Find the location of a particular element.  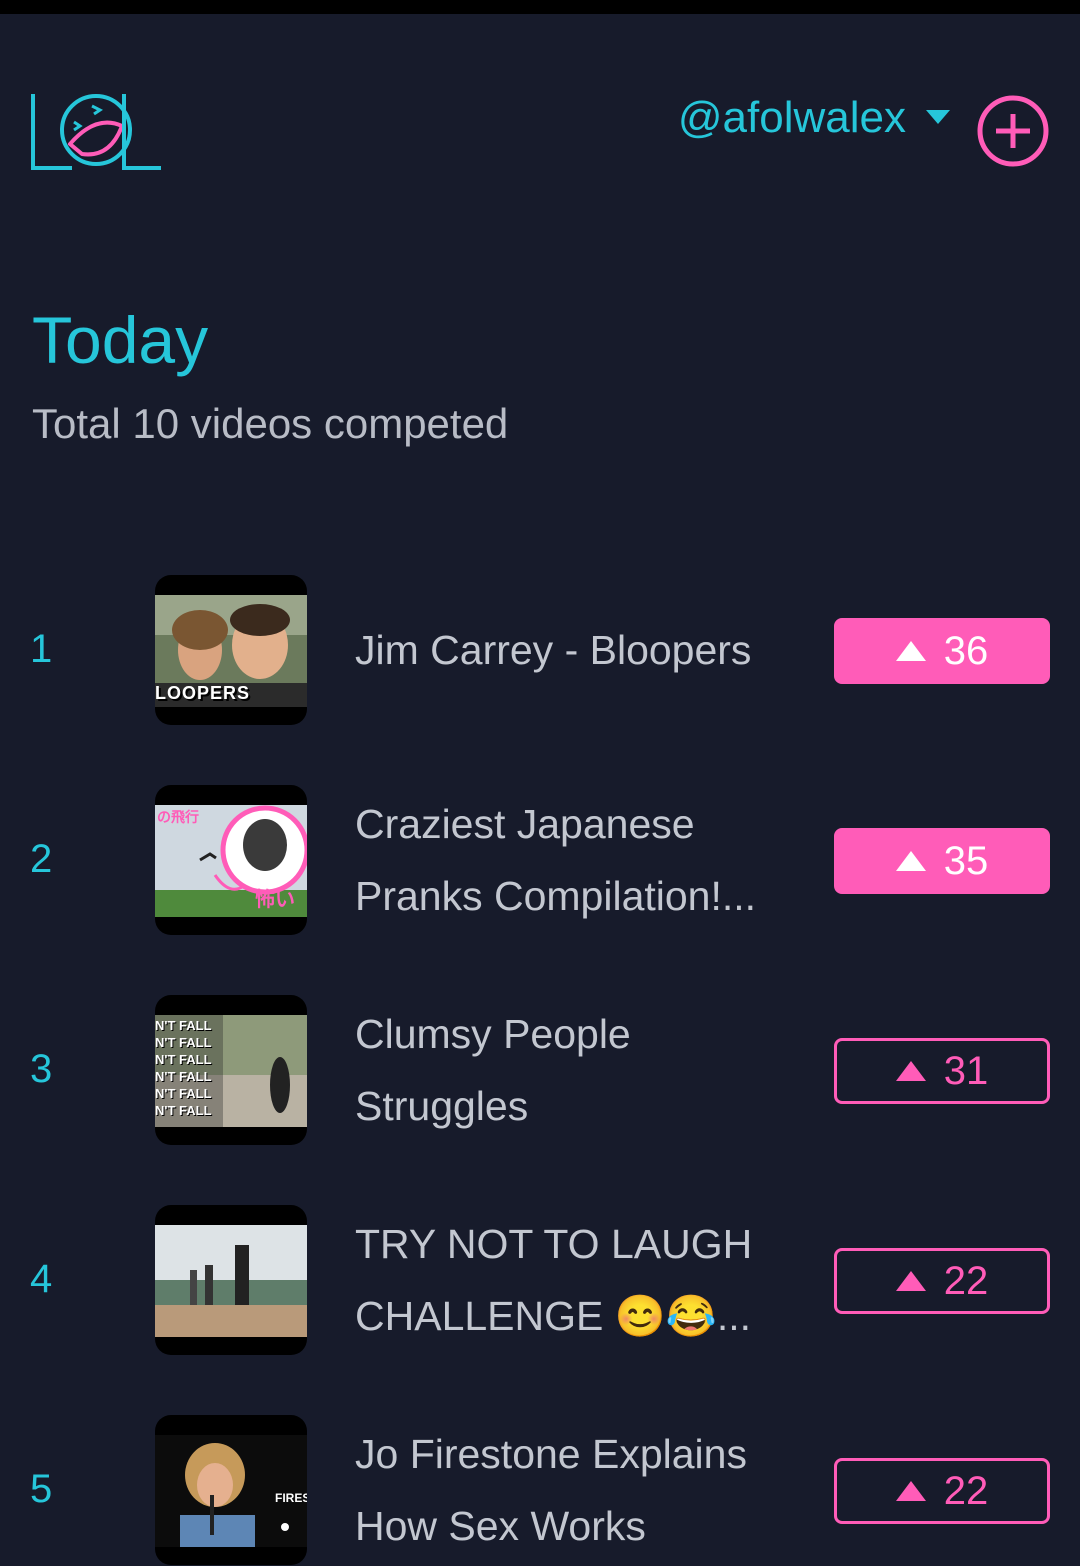

rank-number: 5 is located at coordinates (41, 1489).